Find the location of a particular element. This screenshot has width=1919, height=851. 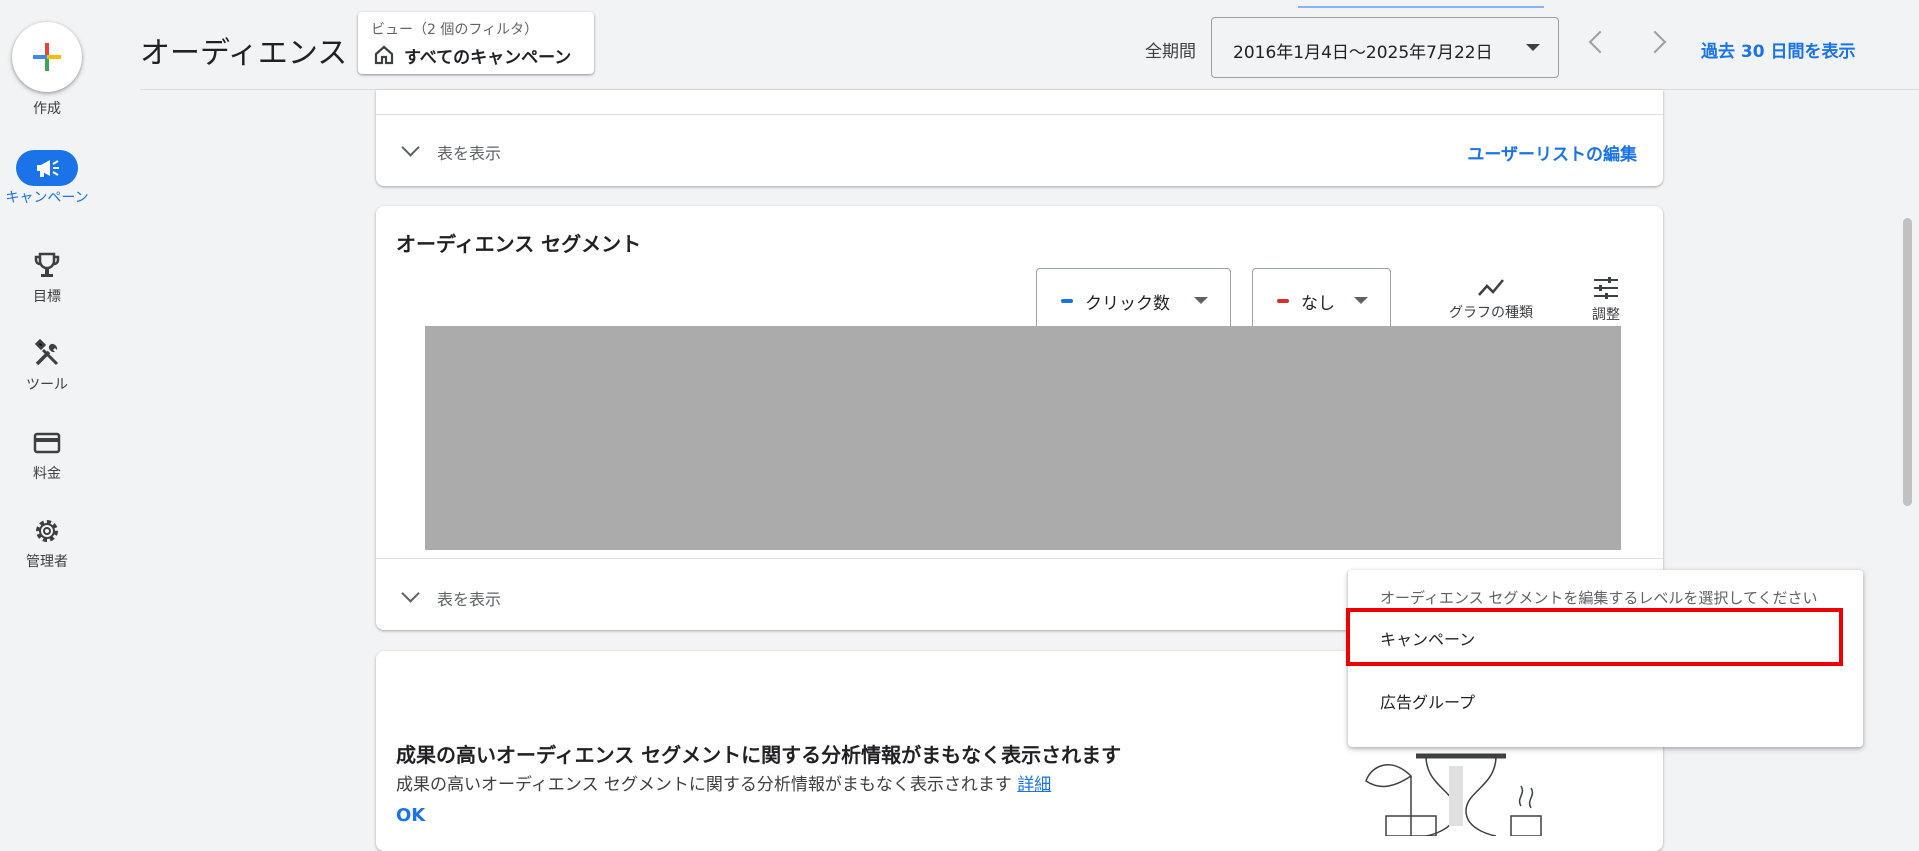

sidebar-item-campaigns: キャンペーン is located at coordinates (47, 198).